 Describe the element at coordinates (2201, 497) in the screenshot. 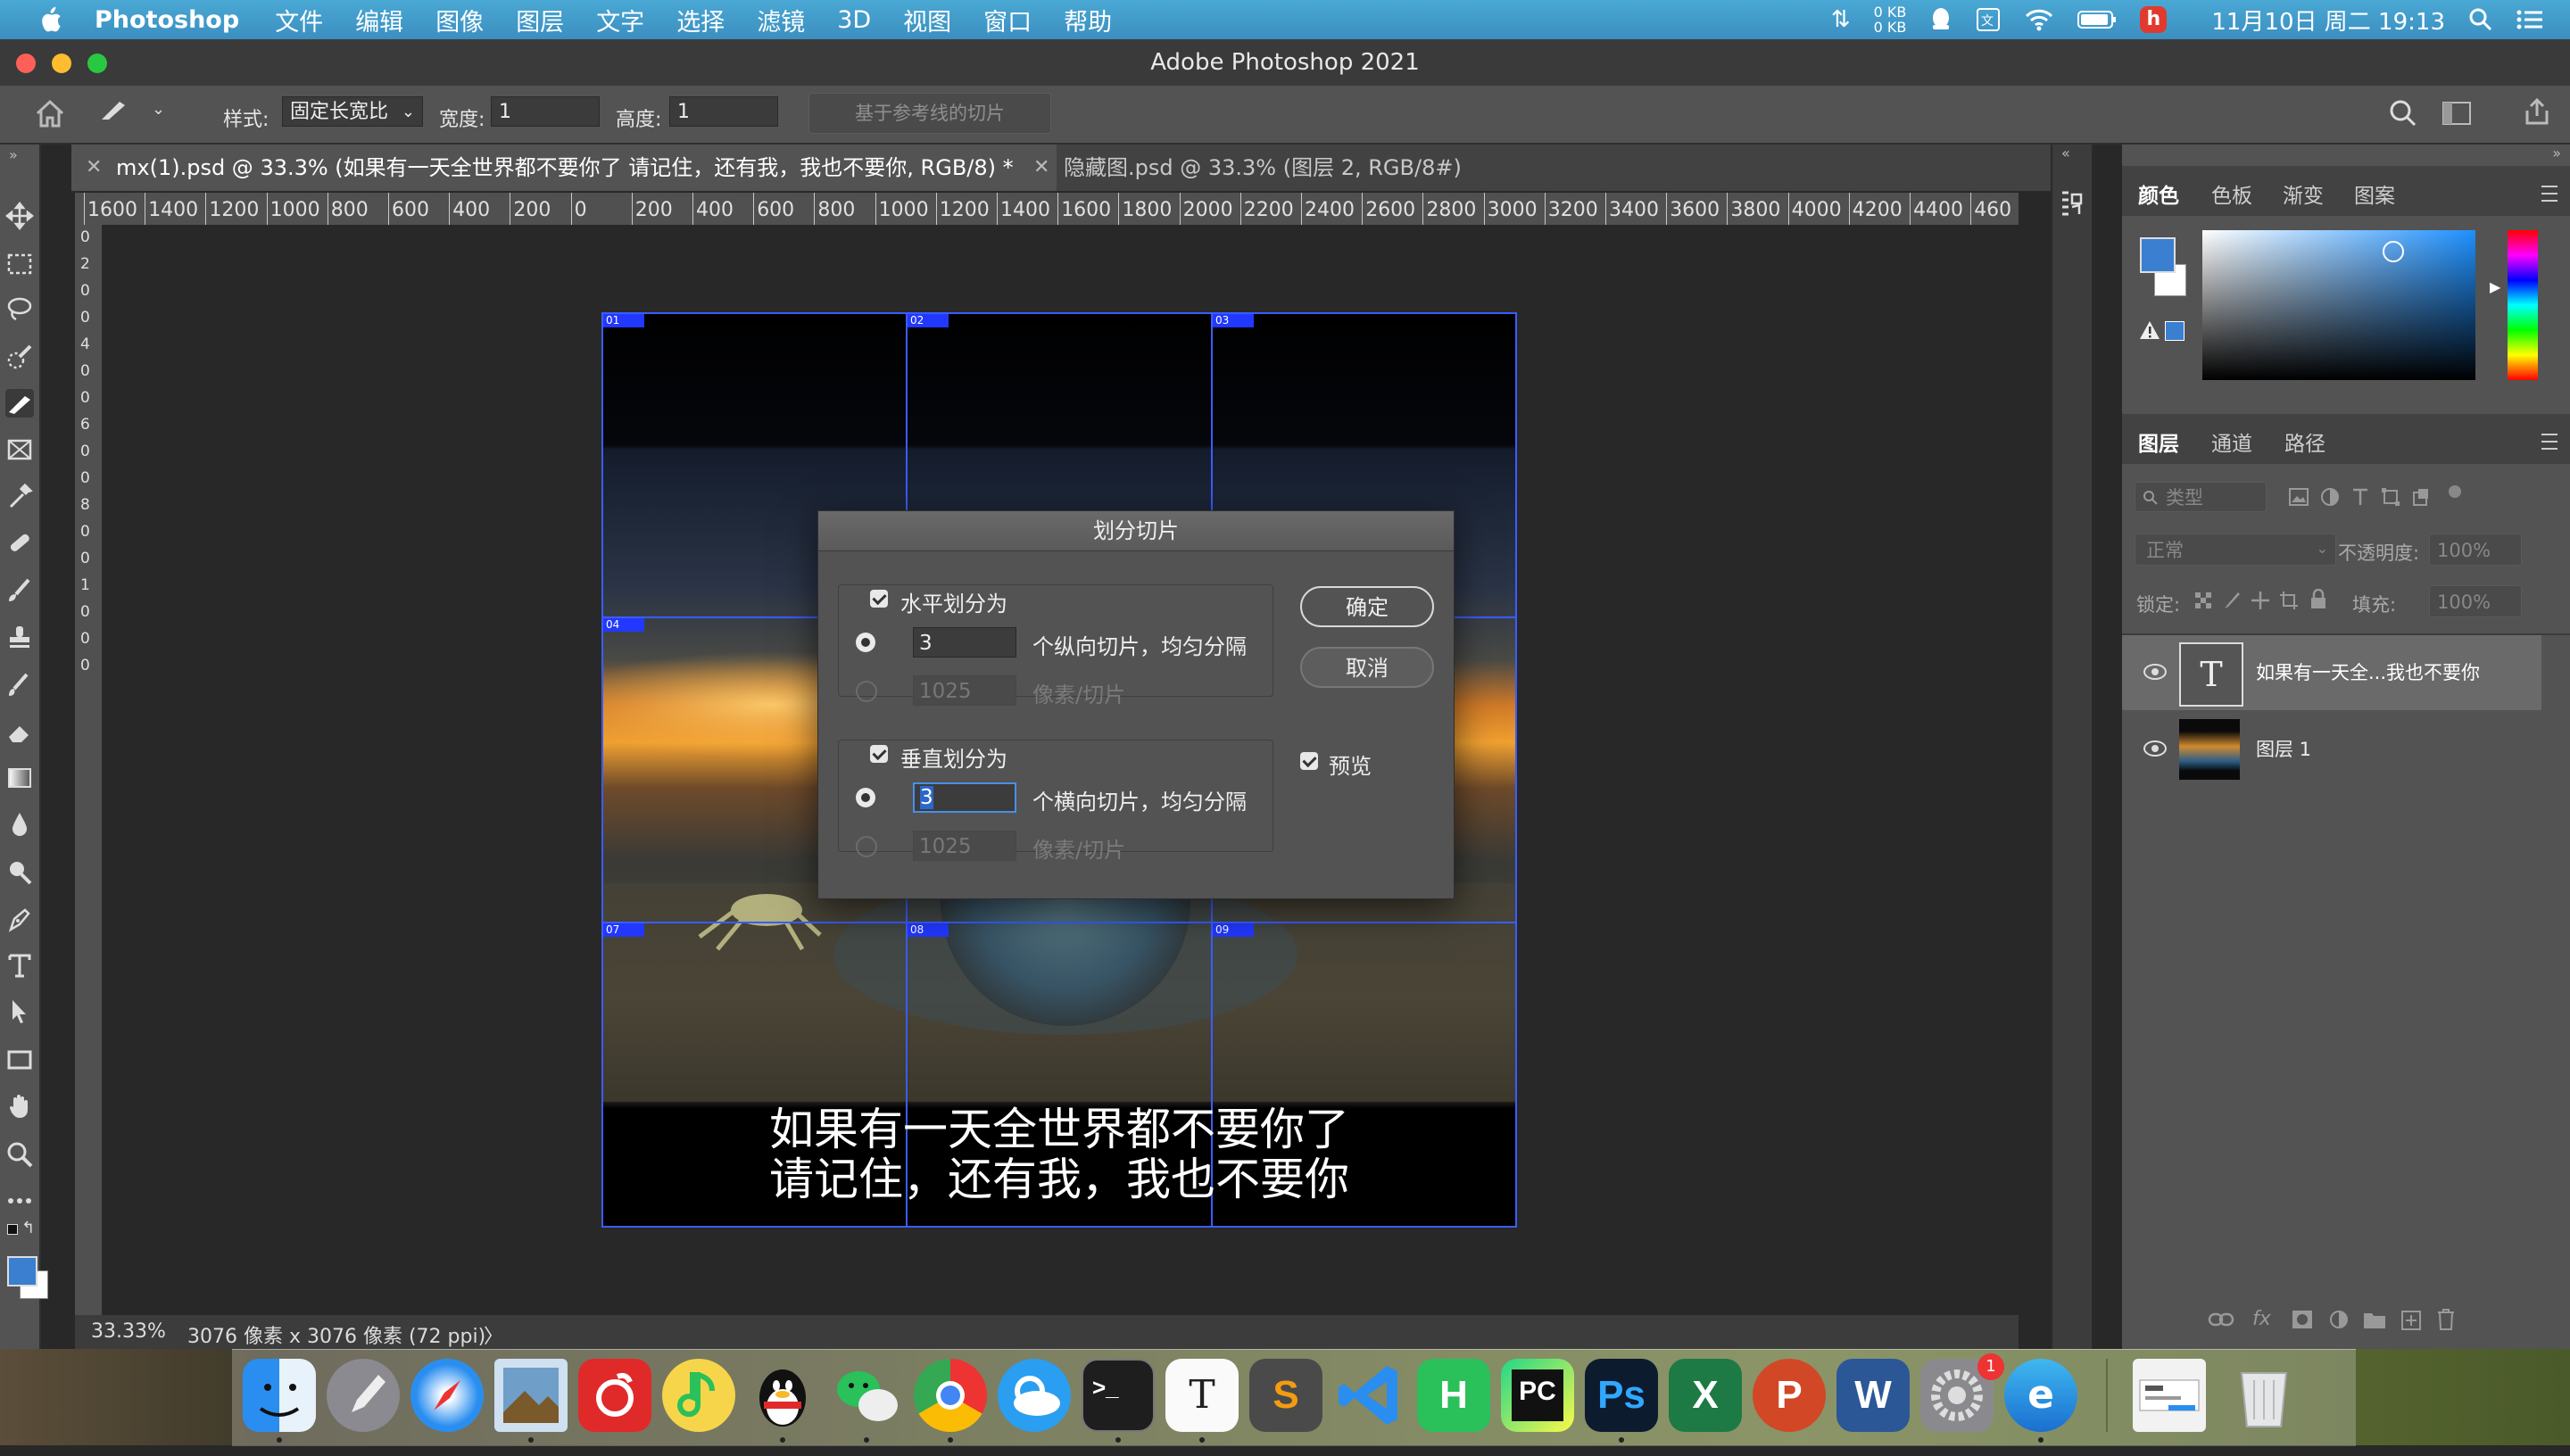

I see `layer-filter-select: 类型` at that location.